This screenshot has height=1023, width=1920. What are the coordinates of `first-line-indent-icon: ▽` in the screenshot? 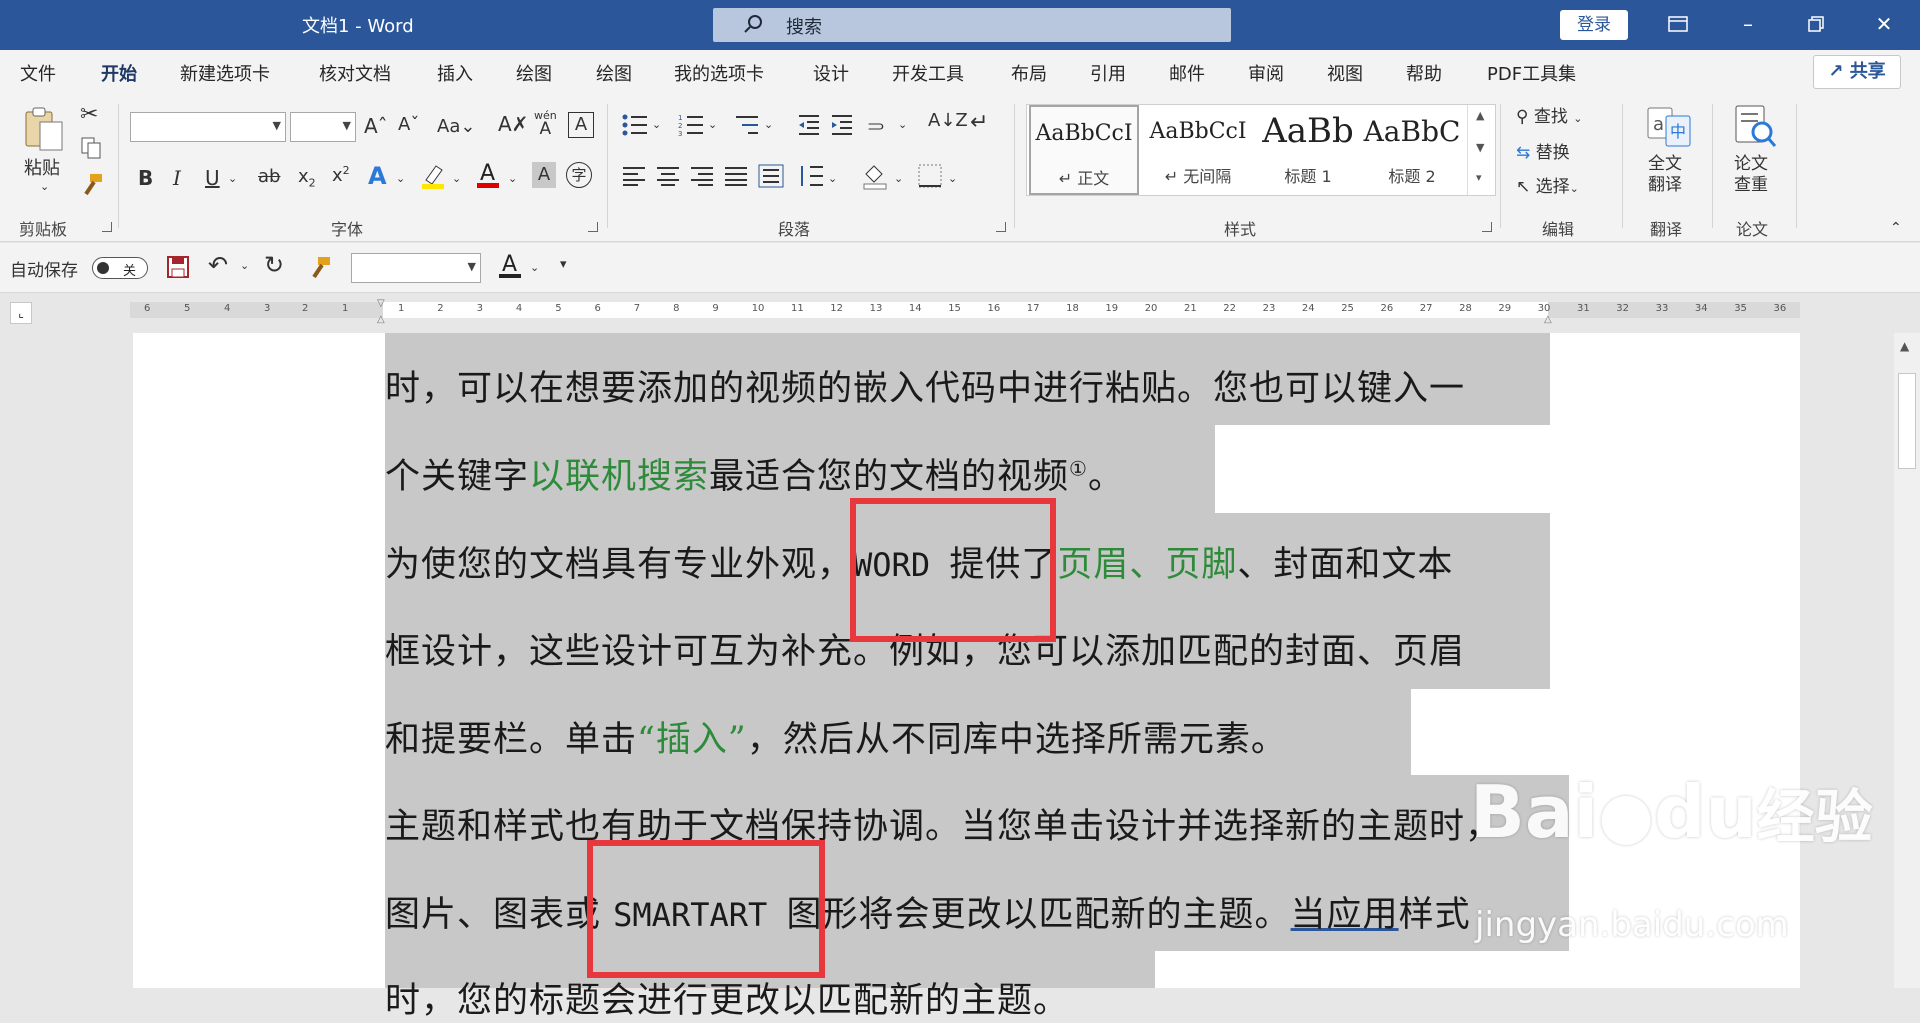 It's located at (381, 303).